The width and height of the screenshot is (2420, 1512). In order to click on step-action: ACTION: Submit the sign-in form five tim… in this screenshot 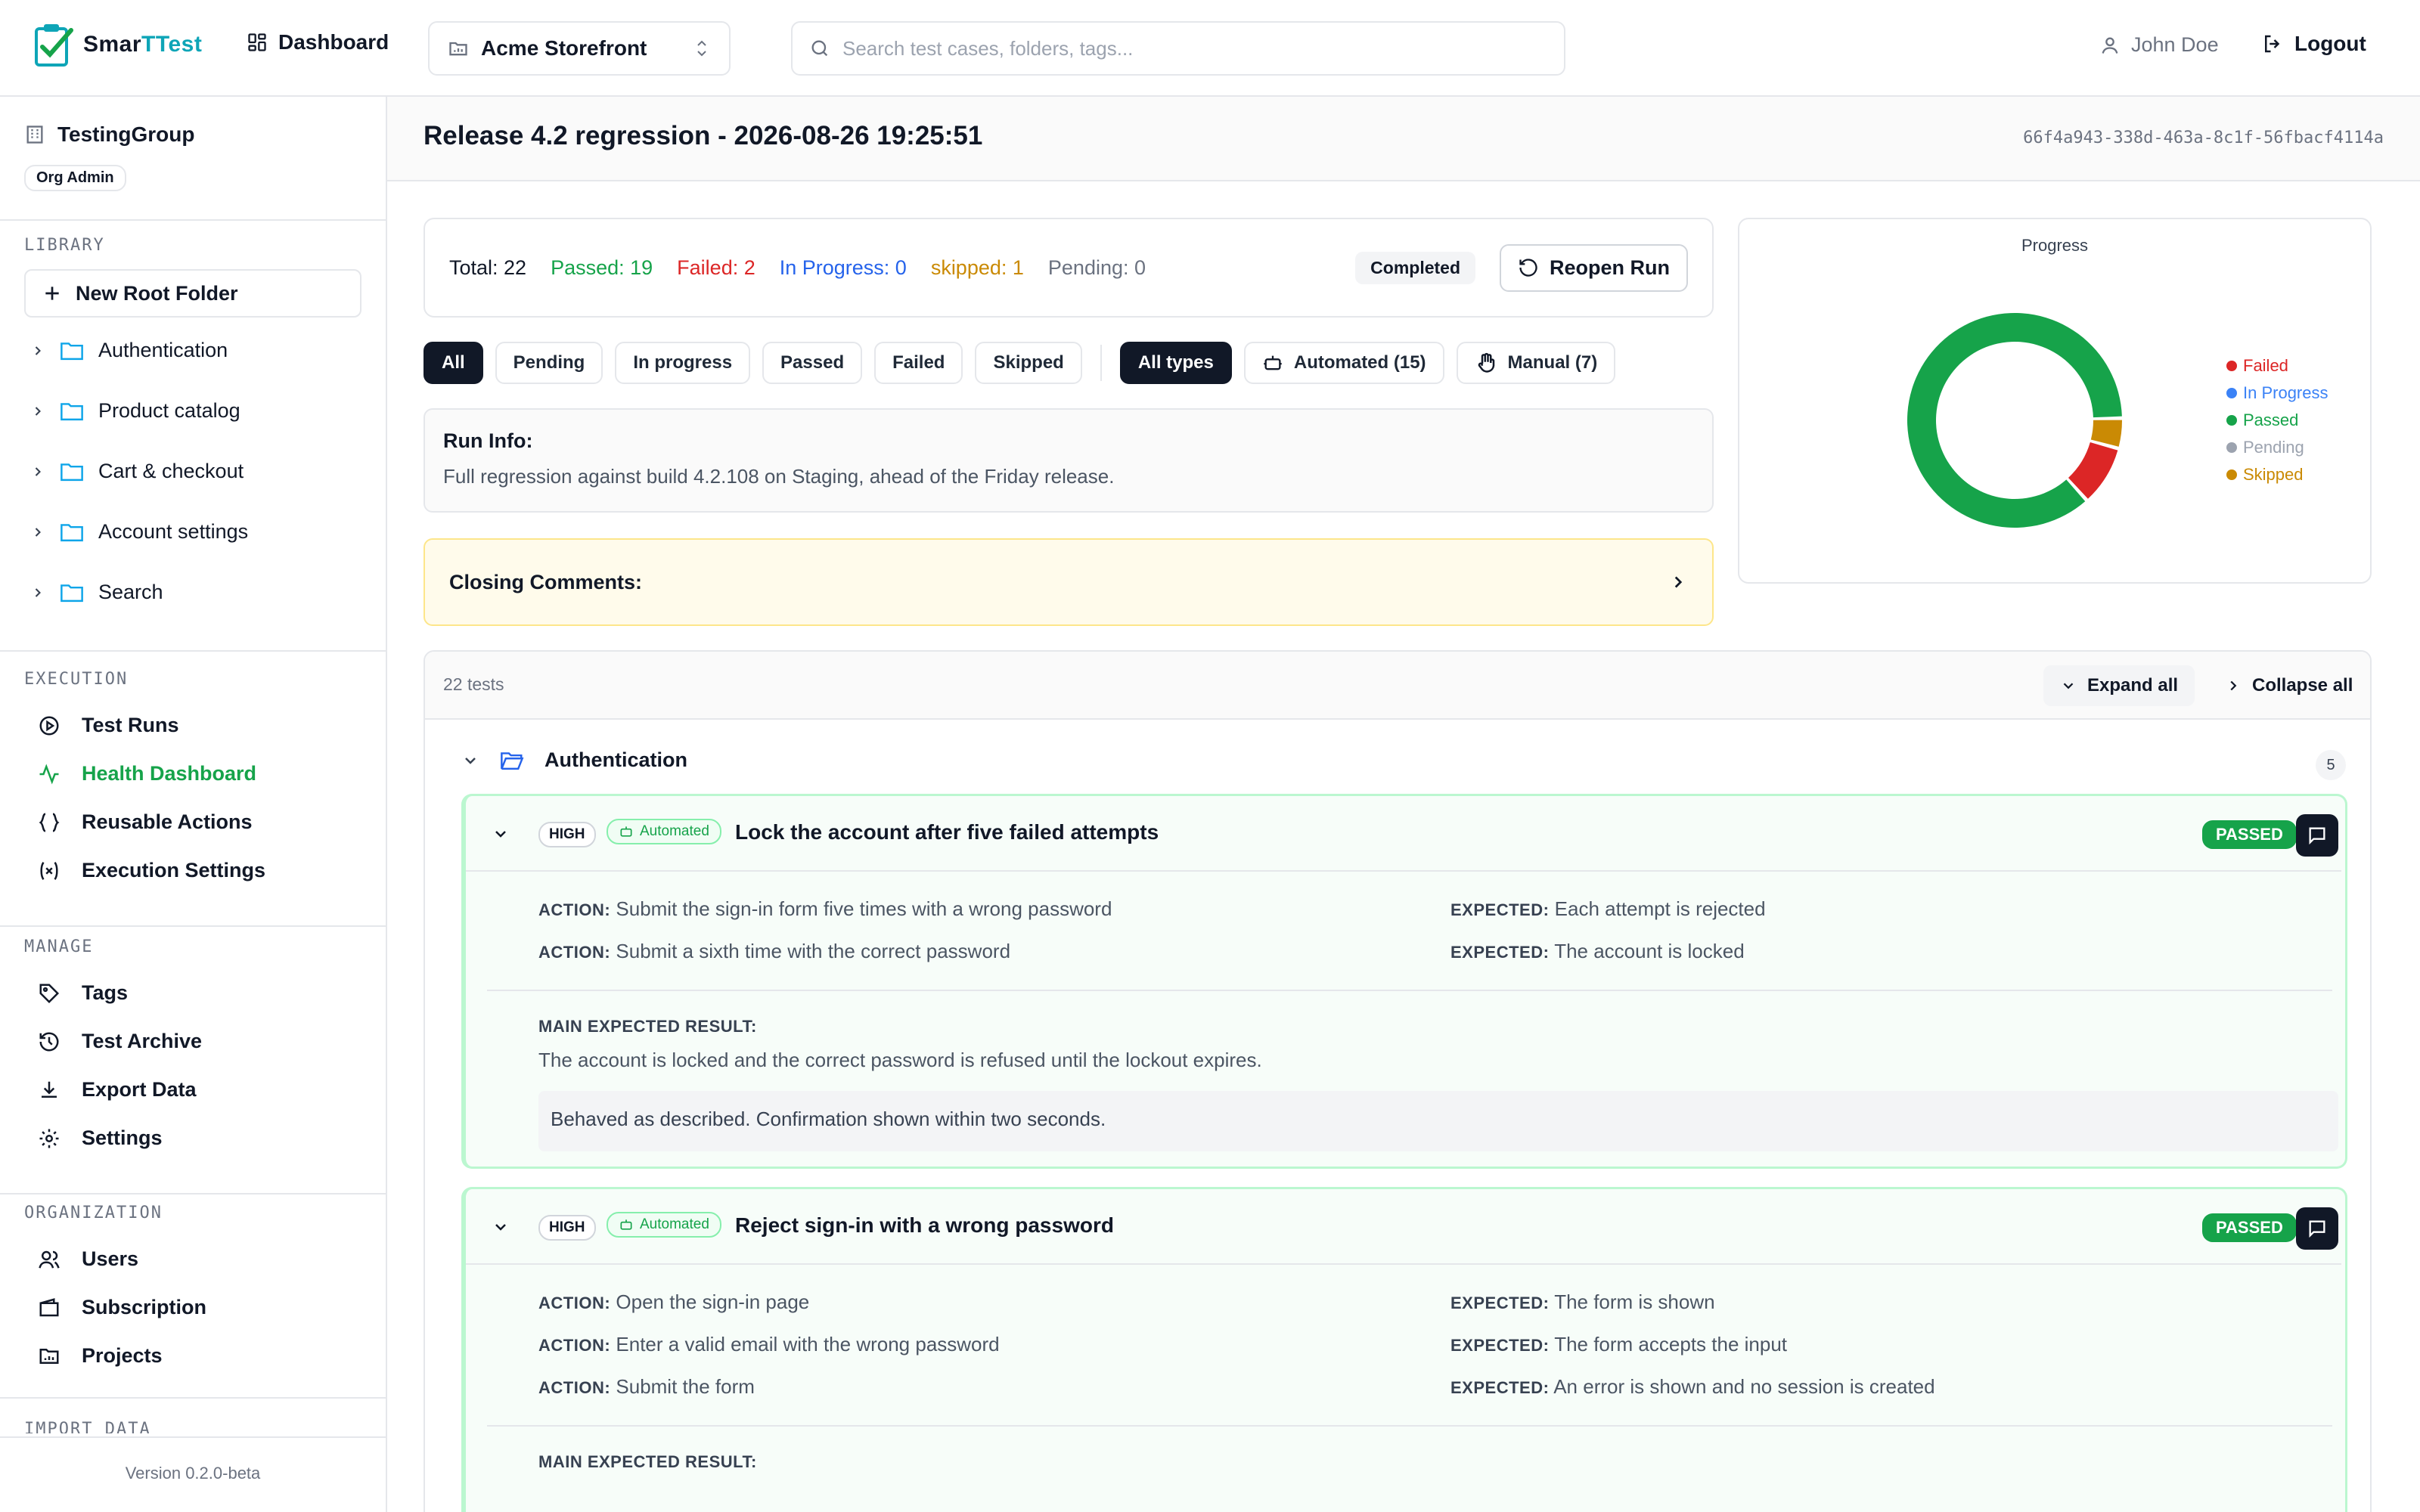, I will do `click(825, 908)`.